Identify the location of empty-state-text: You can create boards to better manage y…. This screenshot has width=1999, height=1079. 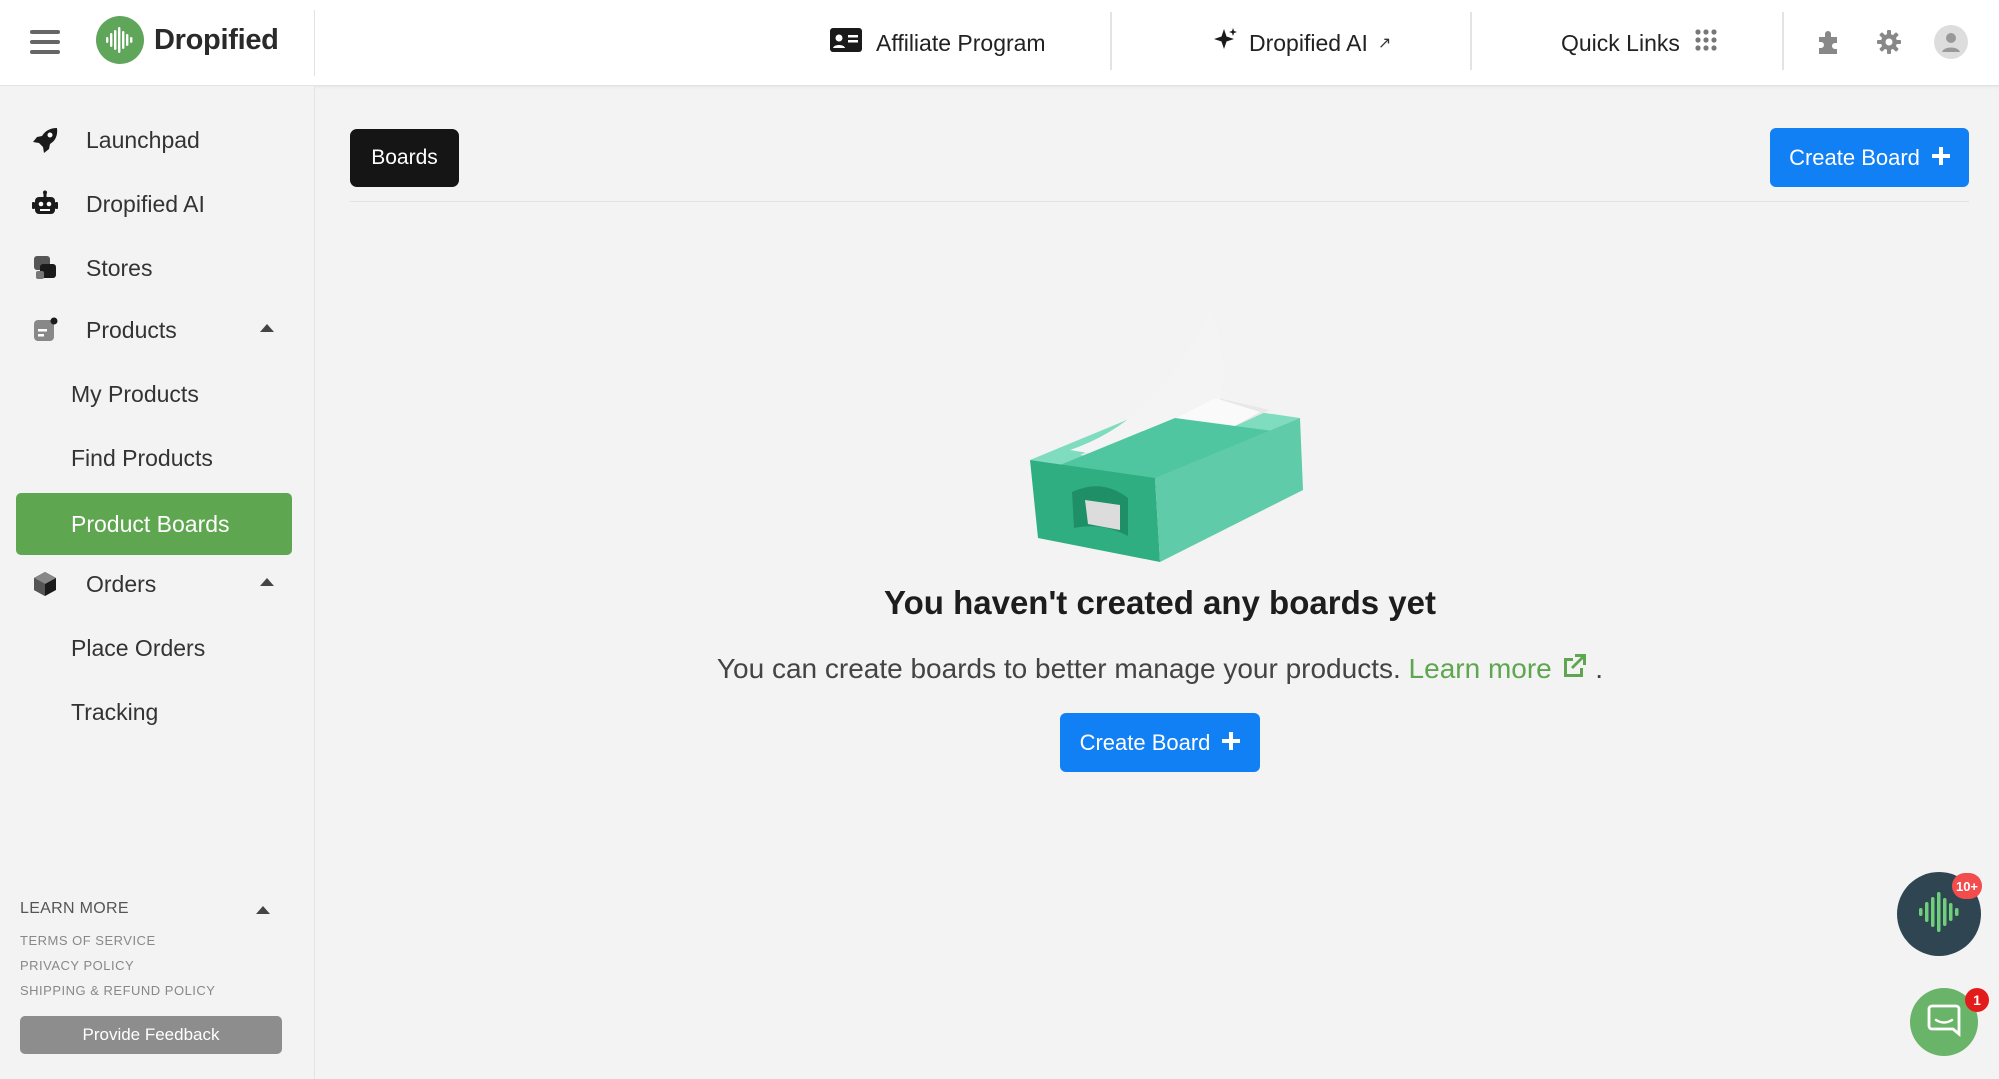
(1058, 668).